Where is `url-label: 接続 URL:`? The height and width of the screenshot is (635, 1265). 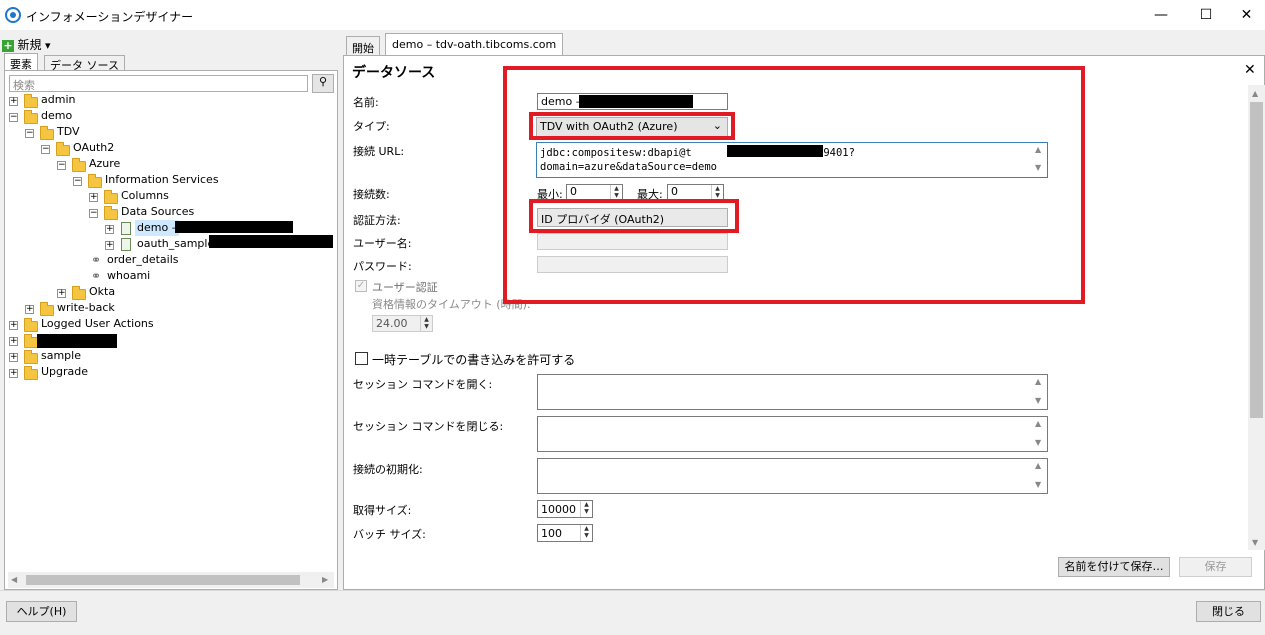 url-label: 接続 URL: is located at coordinates (379, 151).